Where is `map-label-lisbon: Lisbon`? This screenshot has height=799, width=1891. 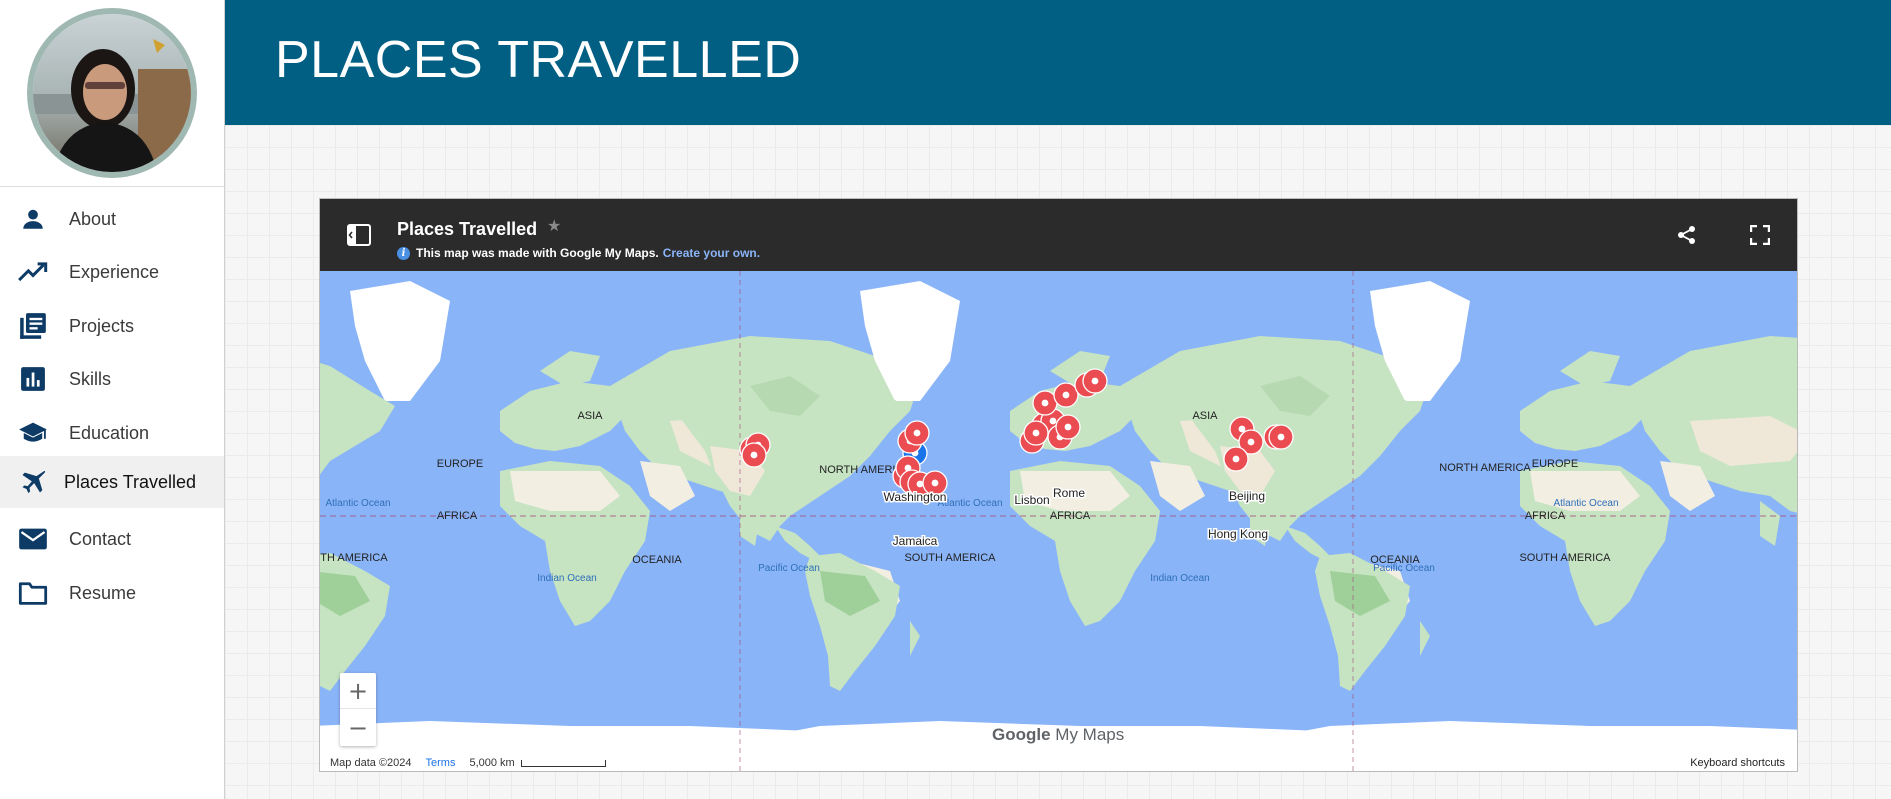
map-label-lisbon: Lisbon is located at coordinates (1031, 500).